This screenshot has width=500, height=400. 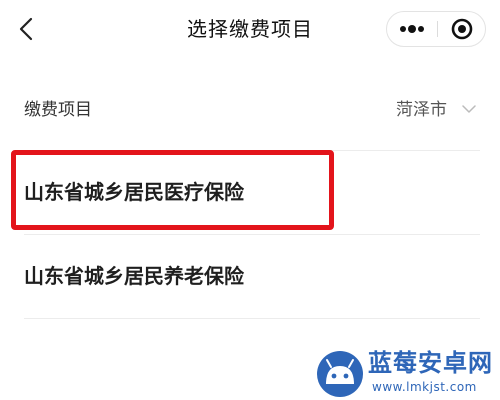 What do you see at coordinates (134, 276) in the screenshot?
I see `list-item-label: 山东省城乡居民养老保险` at bounding box center [134, 276].